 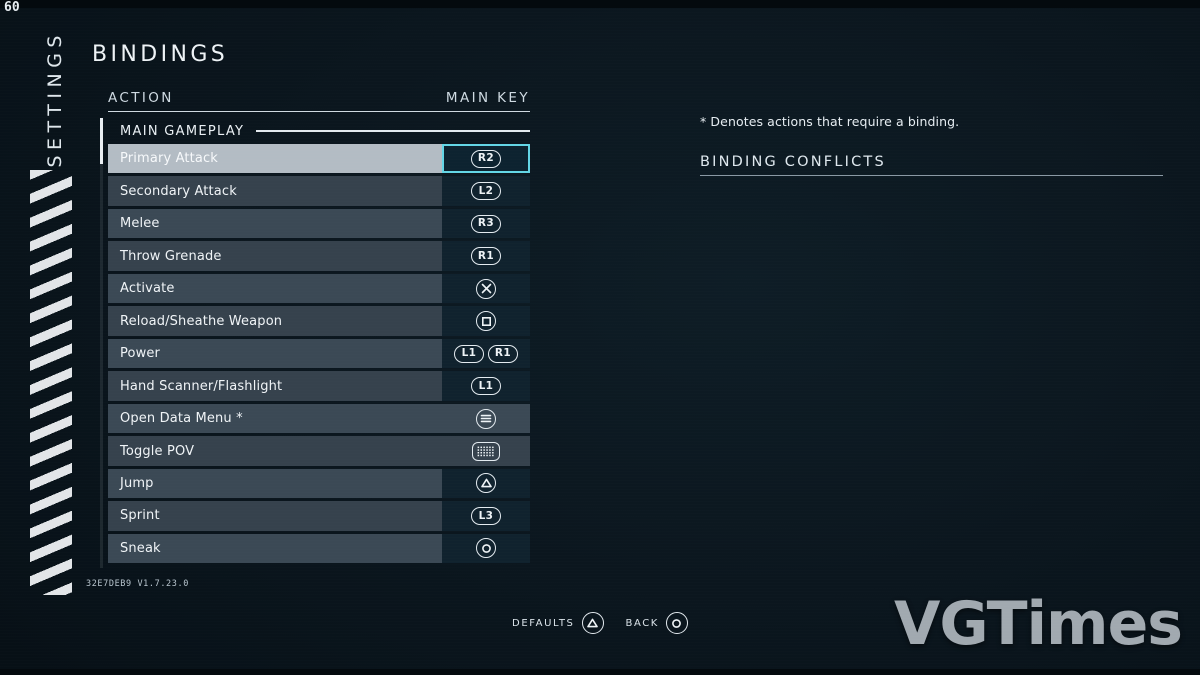 I want to click on binding-key-cell: R1, so click(x=486, y=256).